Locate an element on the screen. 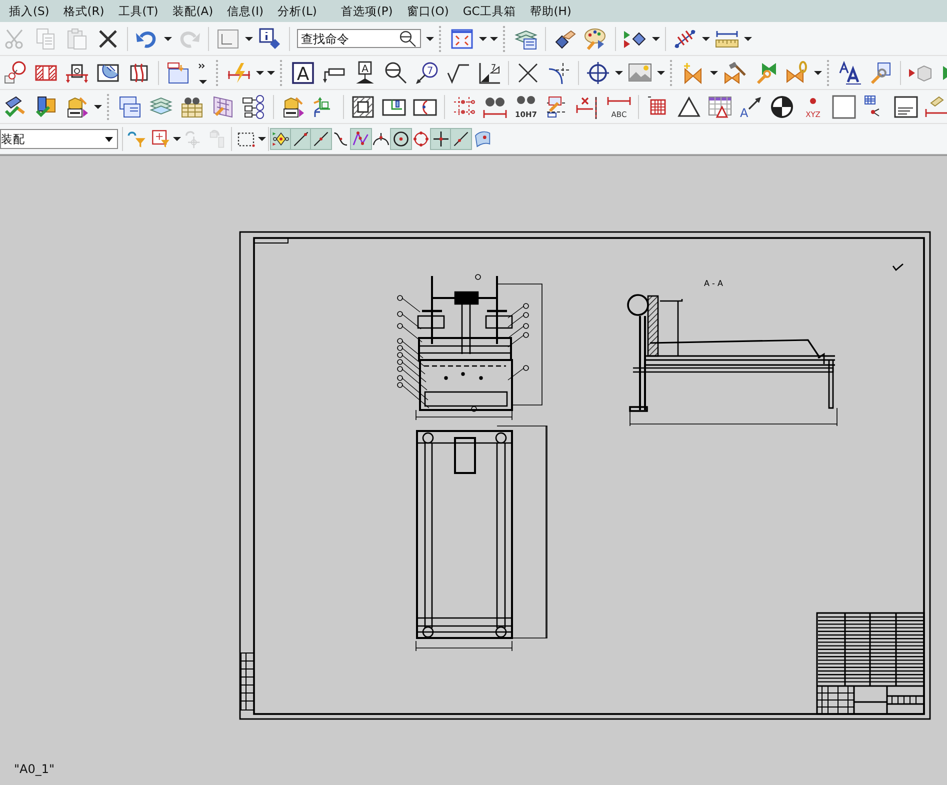 The height and width of the screenshot is (785, 947). arc-centerline-icon is located at coordinates (559, 72).